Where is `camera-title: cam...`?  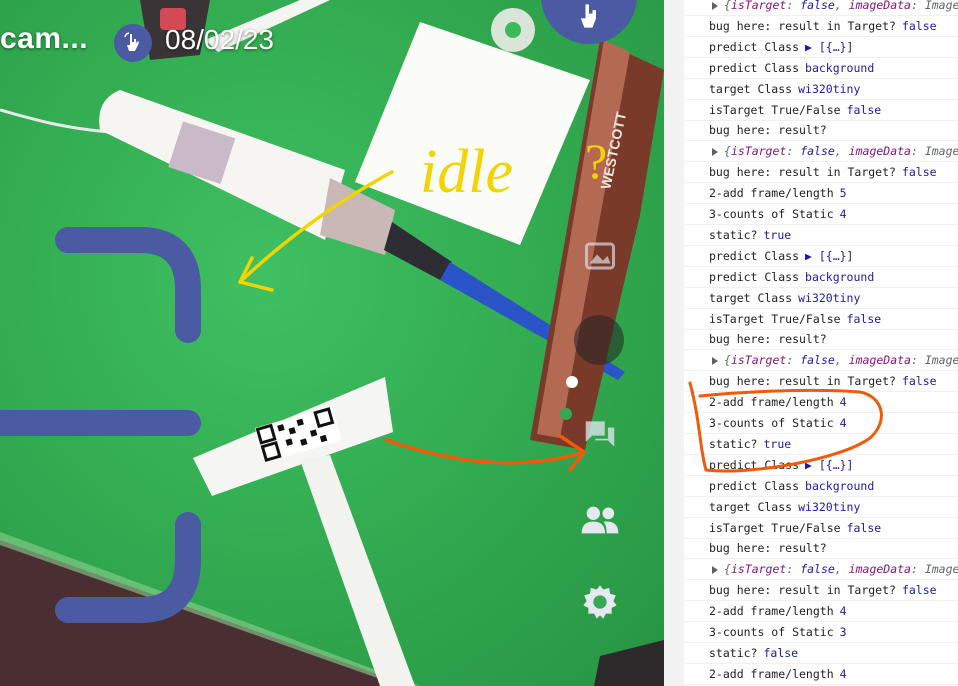 camera-title: cam... is located at coordinates (44, 38).